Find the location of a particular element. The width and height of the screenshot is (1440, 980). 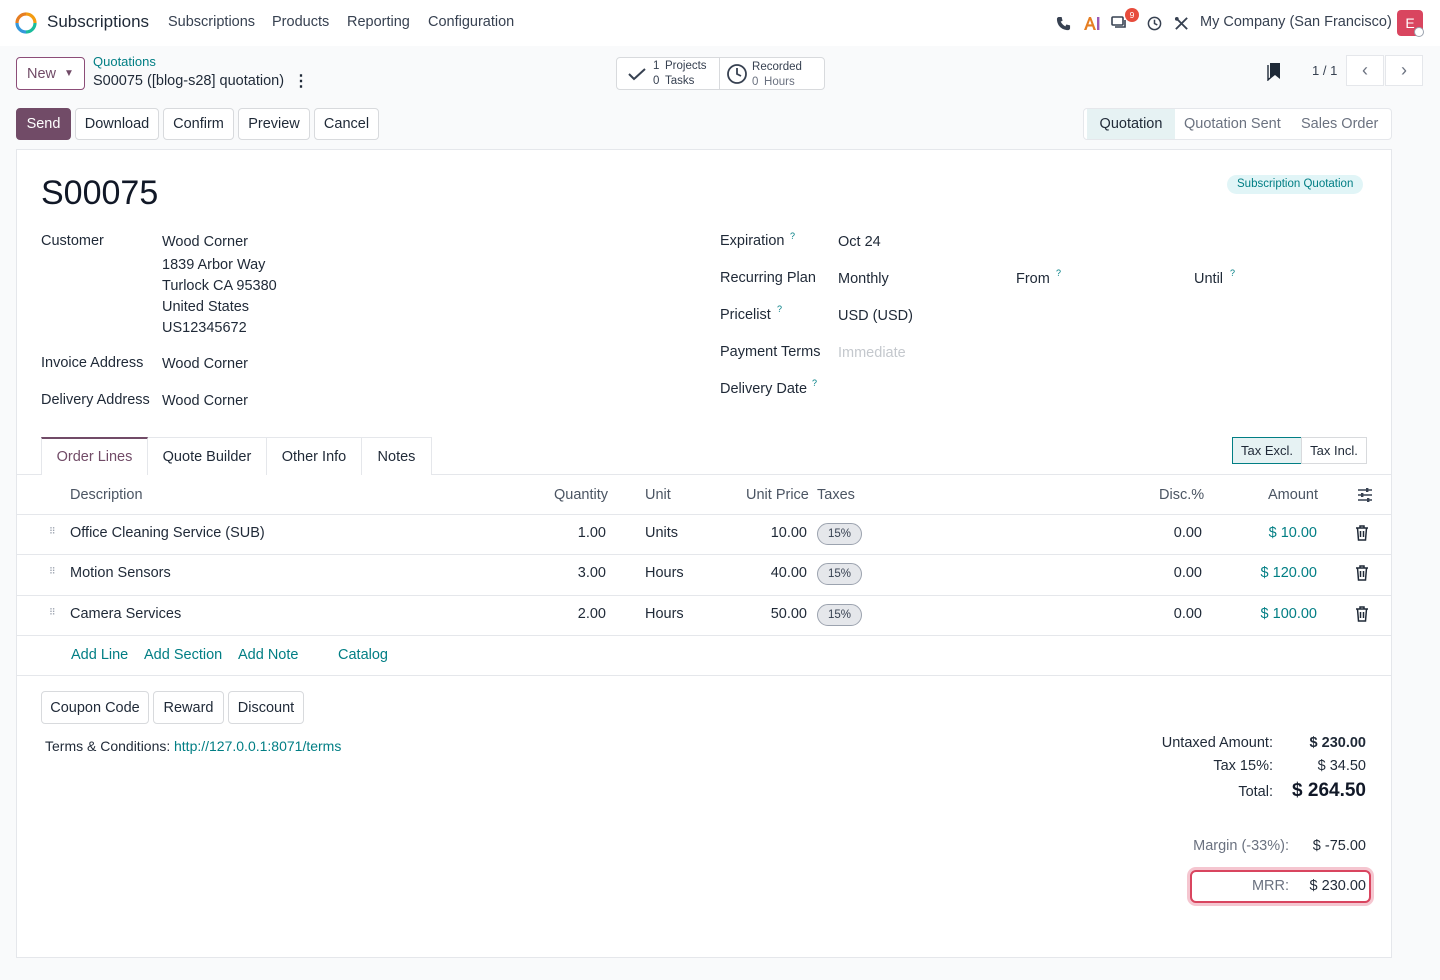

pricelist-help-icon: ? is located at coordinates (779, 309).